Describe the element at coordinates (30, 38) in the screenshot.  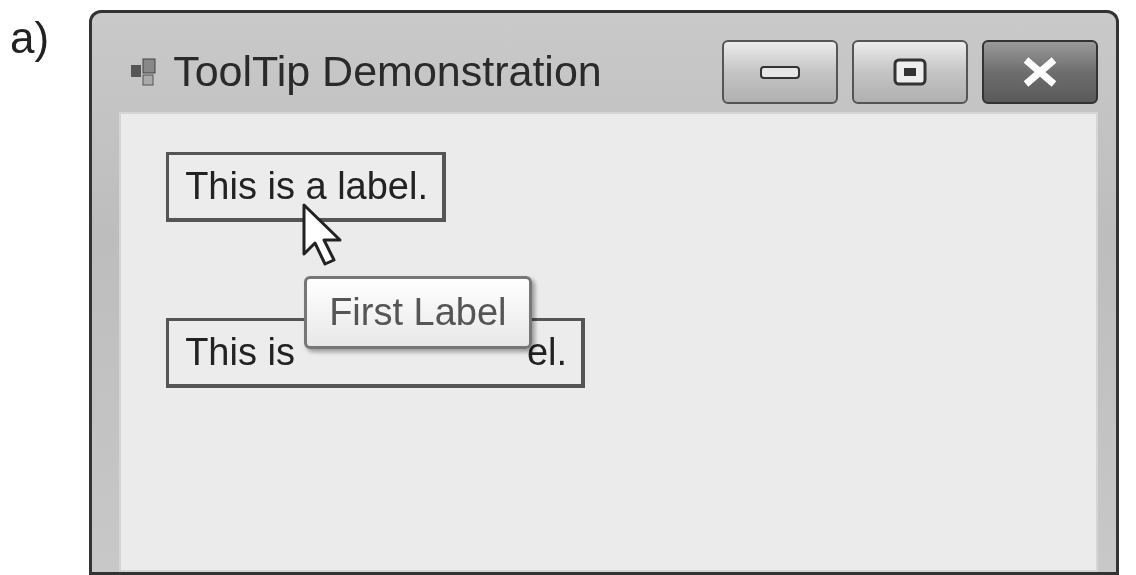
I see `figure-caption: a)` at that location.